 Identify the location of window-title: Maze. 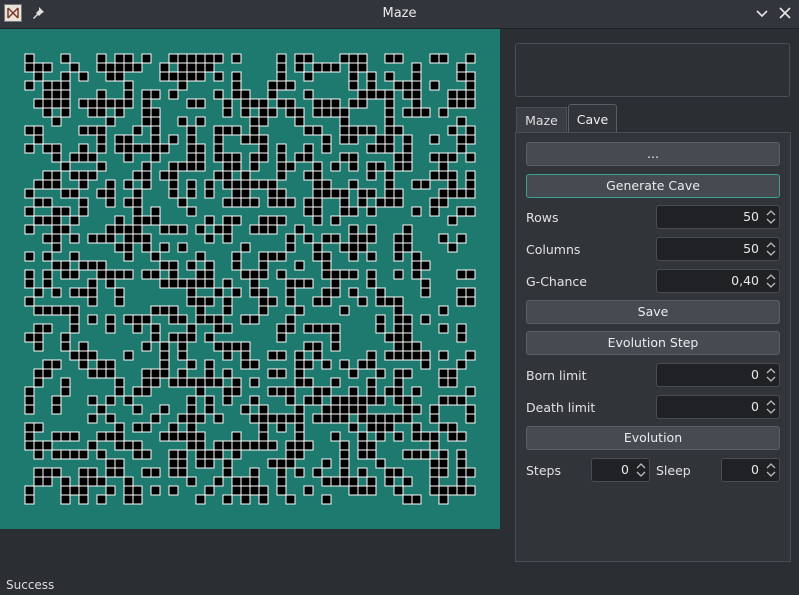
(399, 13).